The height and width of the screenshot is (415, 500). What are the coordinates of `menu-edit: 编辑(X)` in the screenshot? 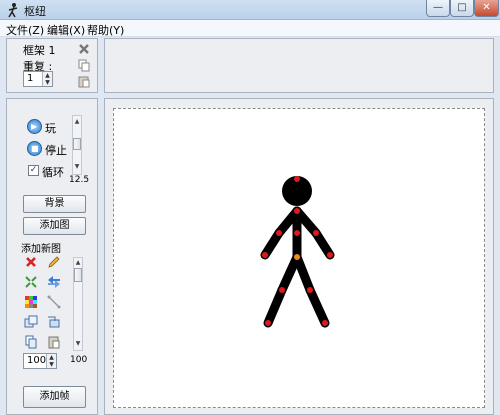 It's located at (66, 30).